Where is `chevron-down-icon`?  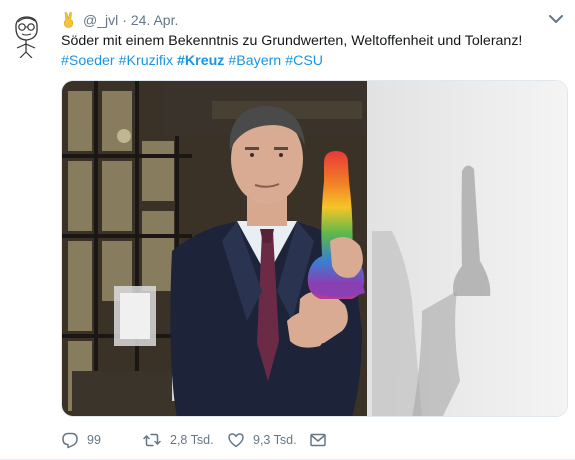 chevron-down-icon is located at coordinates (556, 19).